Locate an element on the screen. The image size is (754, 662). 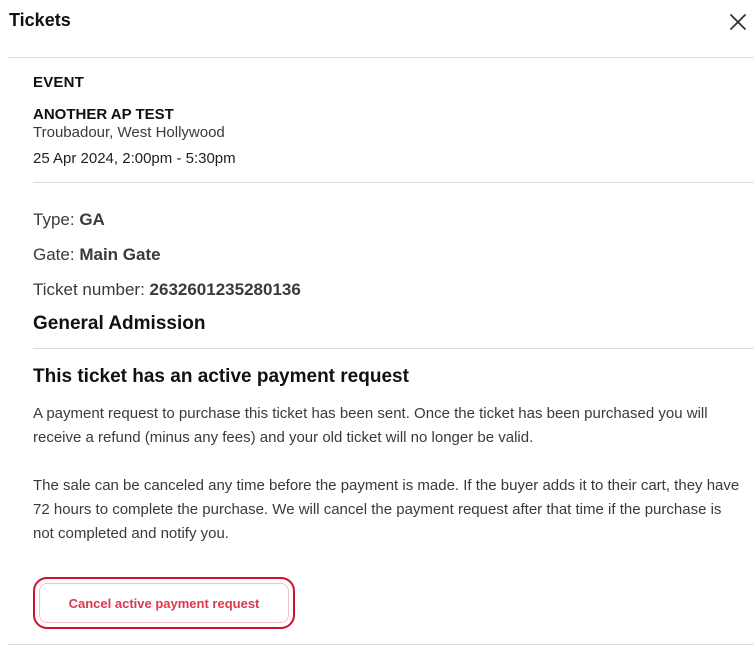
ticket-number-value: 2632601235280136 is located at coordinates (225, 289).